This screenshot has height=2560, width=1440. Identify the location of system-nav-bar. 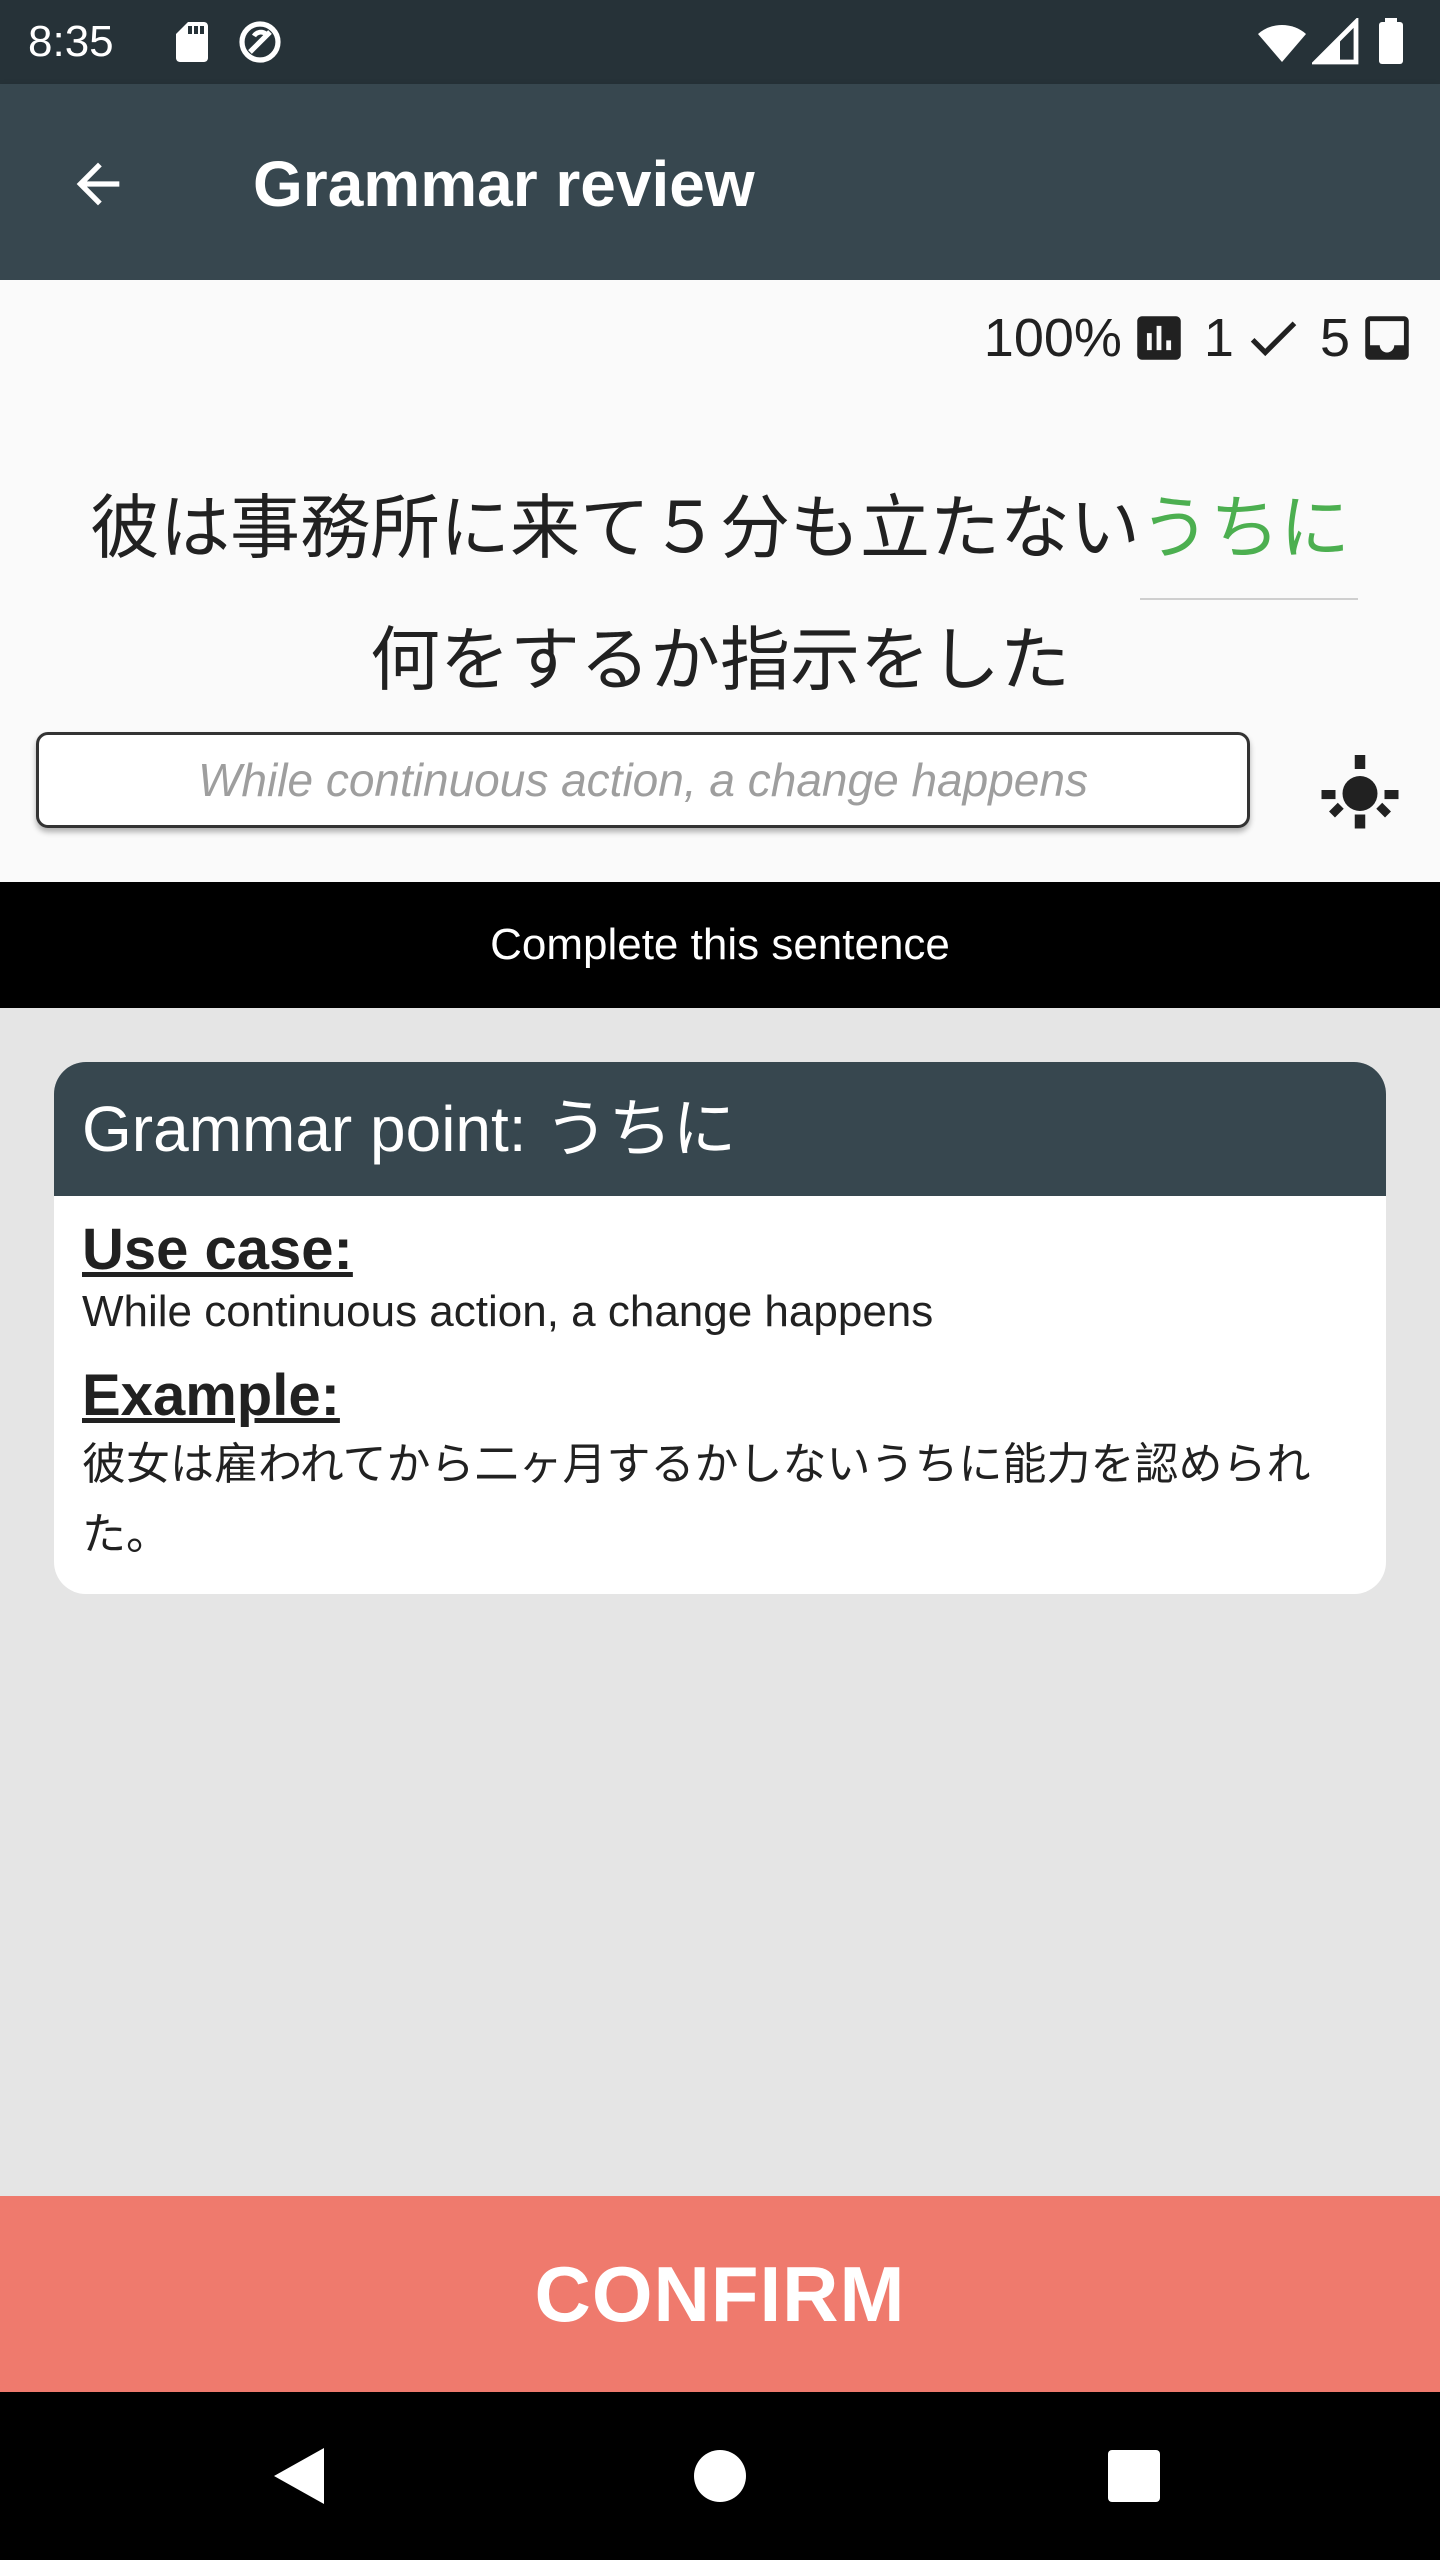
(720, 2476).